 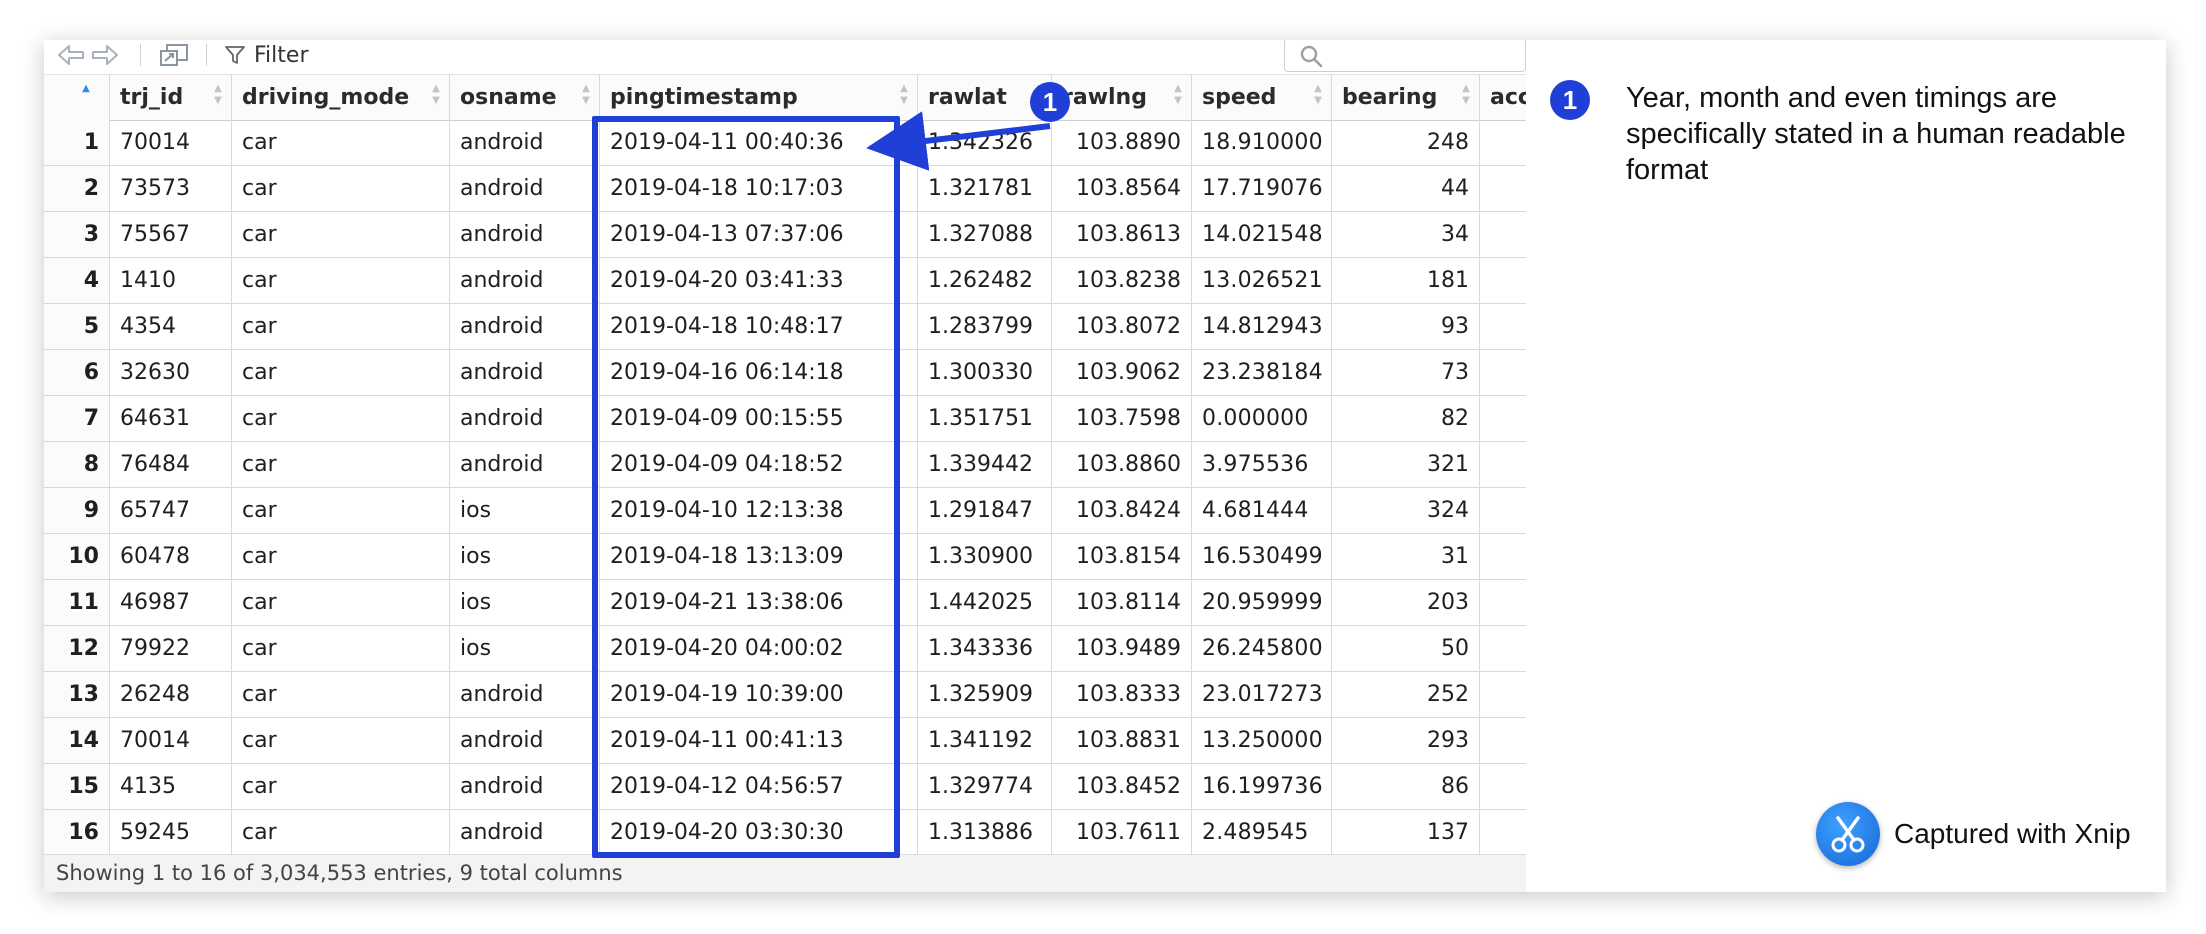 I want to click on xnip-watermark: Captured with Xnip, so click(x=1973, y=834).